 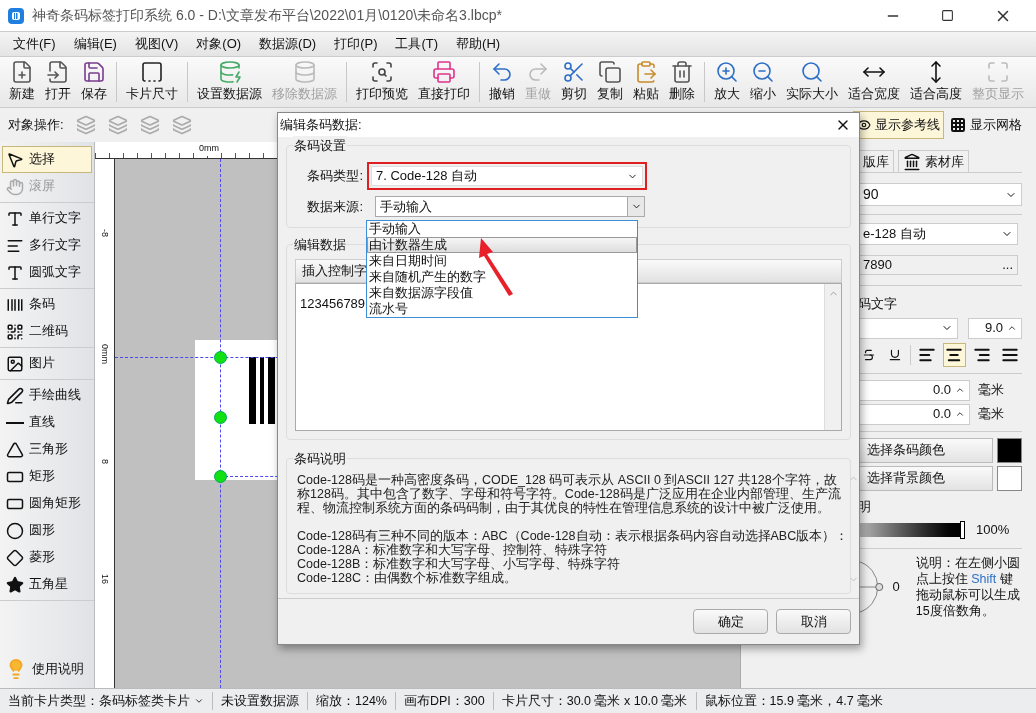 I want to click on menu-item: 编辑(E), so click(x=95, y=44).